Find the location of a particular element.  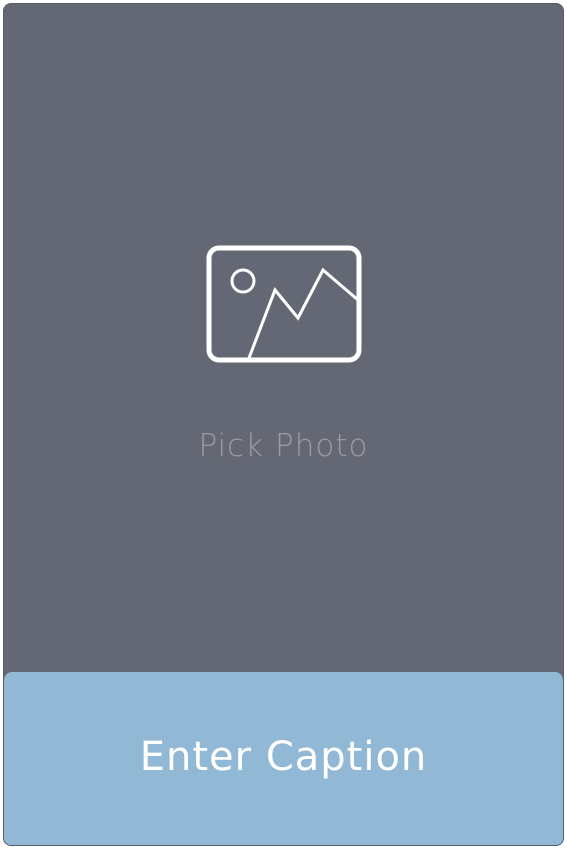

enter-caption-label: Enter Caption is located at coordinates (283, 757).